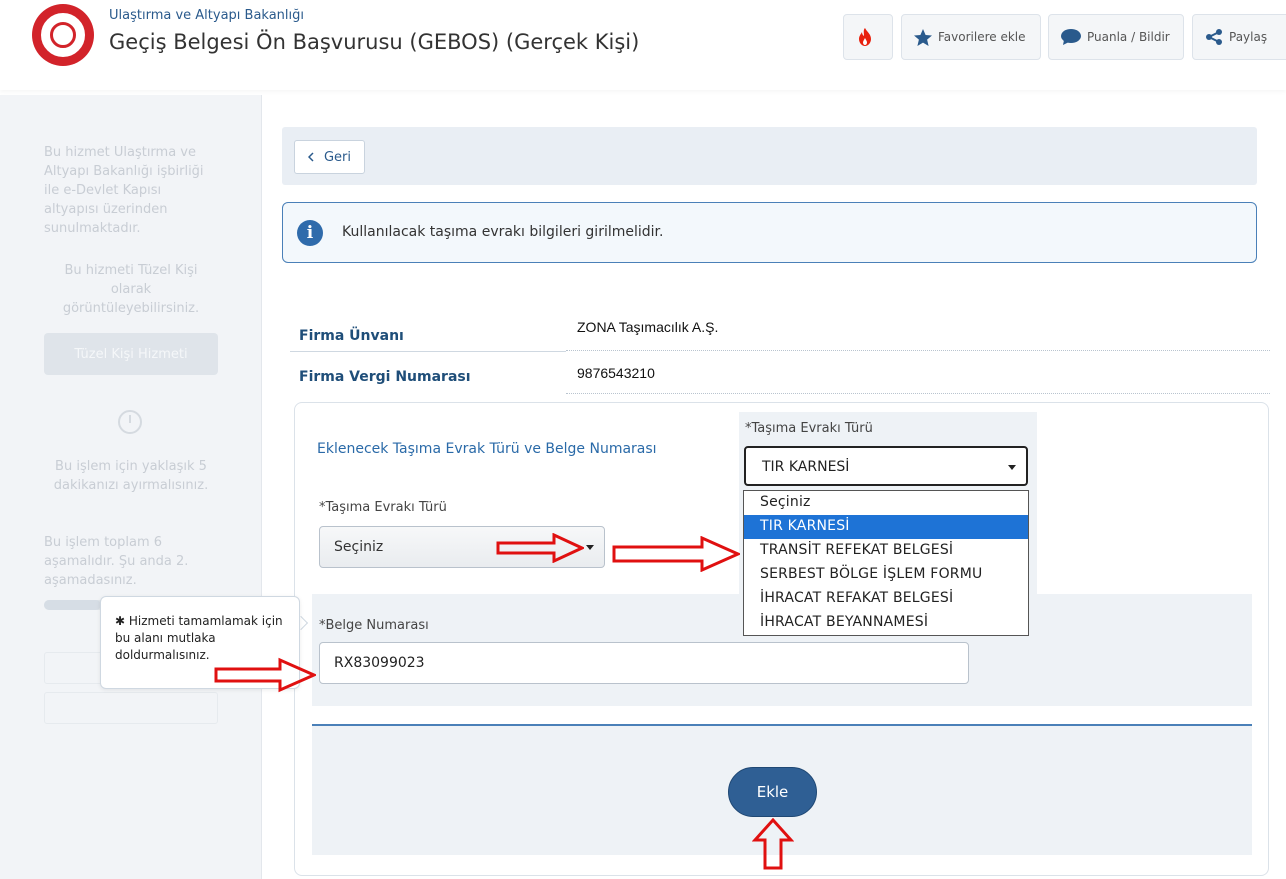 This screenshot has width=1286, height=879. What do you see at coordinates (886, 551) in the screenshot?
I see `dropdown-option: TRANSİT REFEKAT BELGESİ` at bounding box center [886, 551].